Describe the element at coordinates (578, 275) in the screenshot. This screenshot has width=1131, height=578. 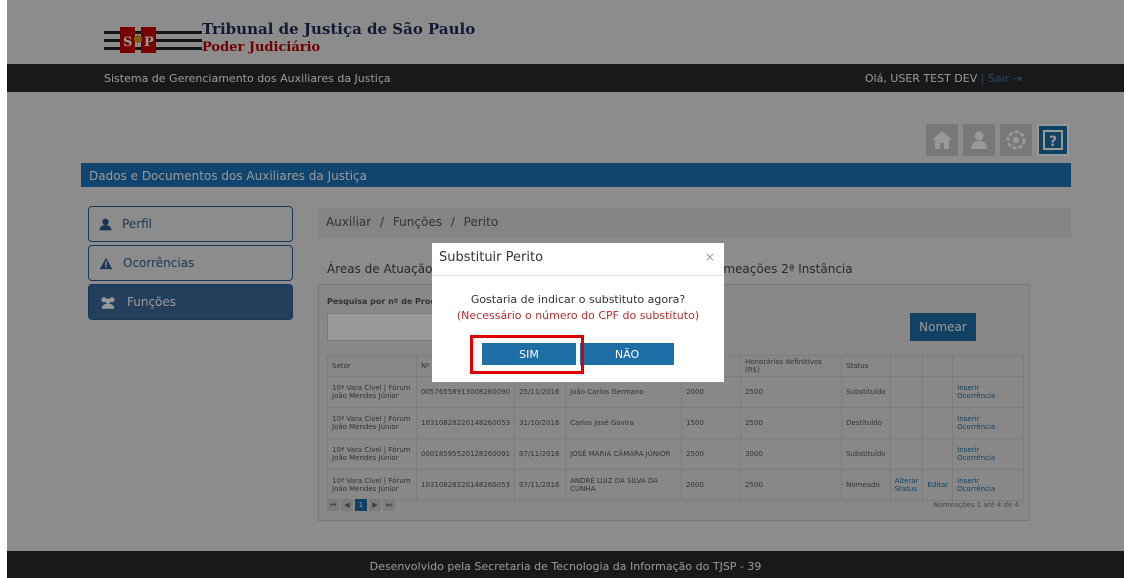
I see `dialog-divider` at that location.